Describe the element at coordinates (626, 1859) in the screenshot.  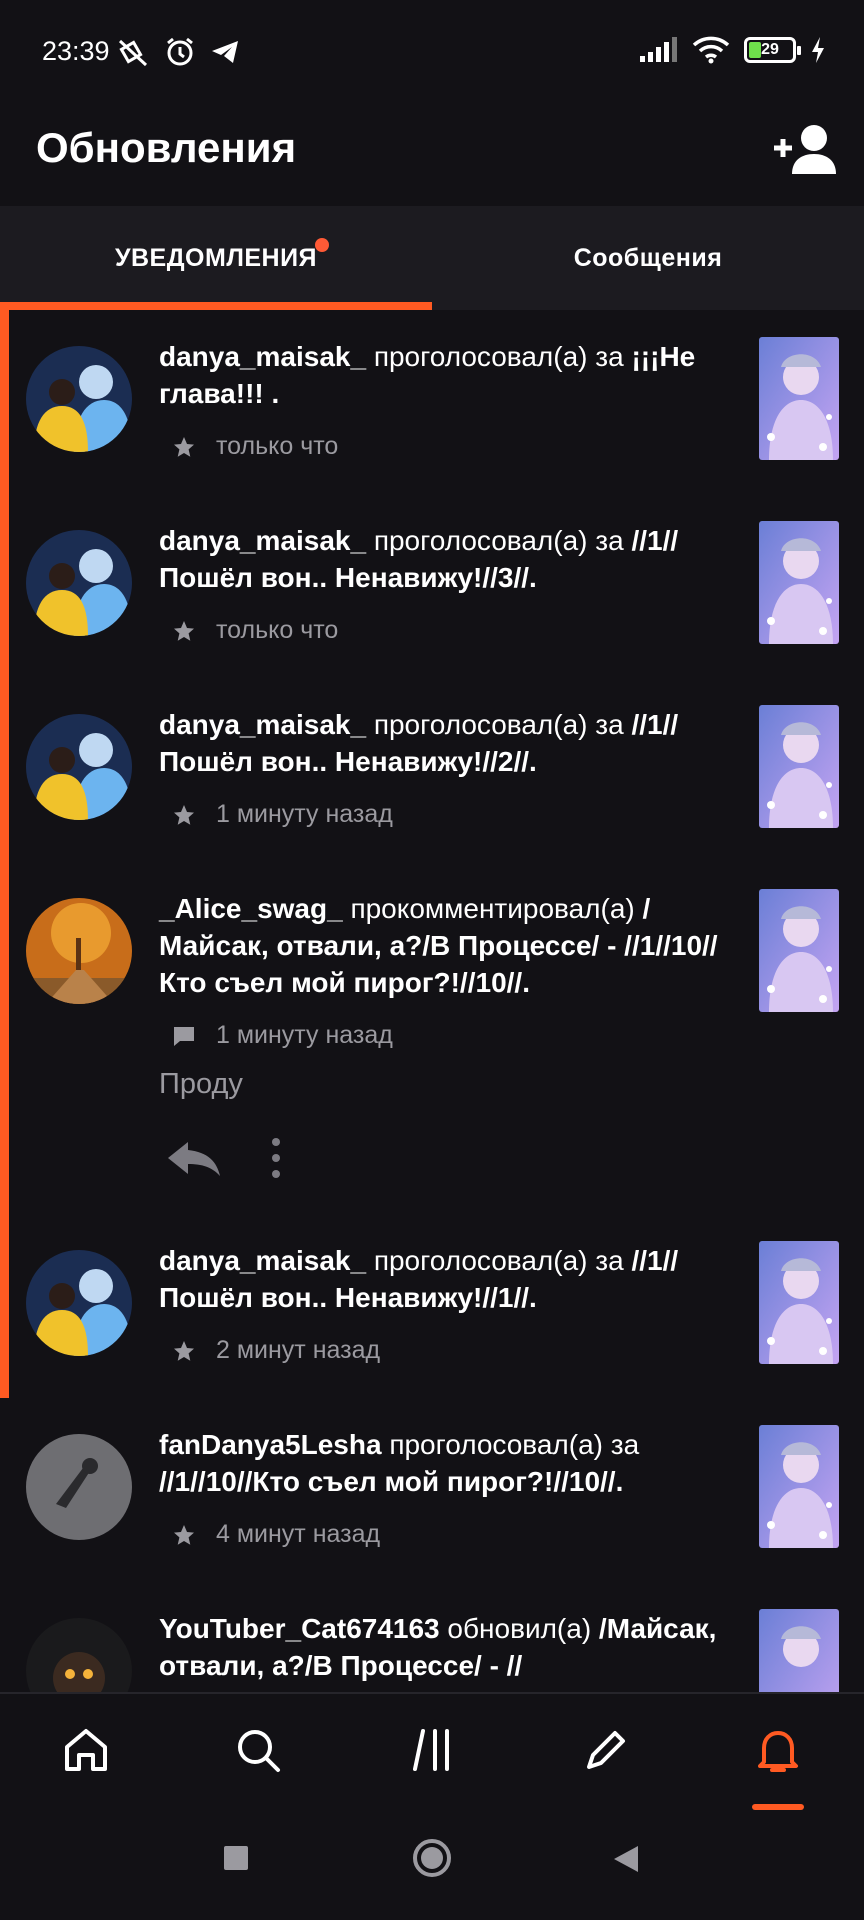
I see `back-icon` at that location.